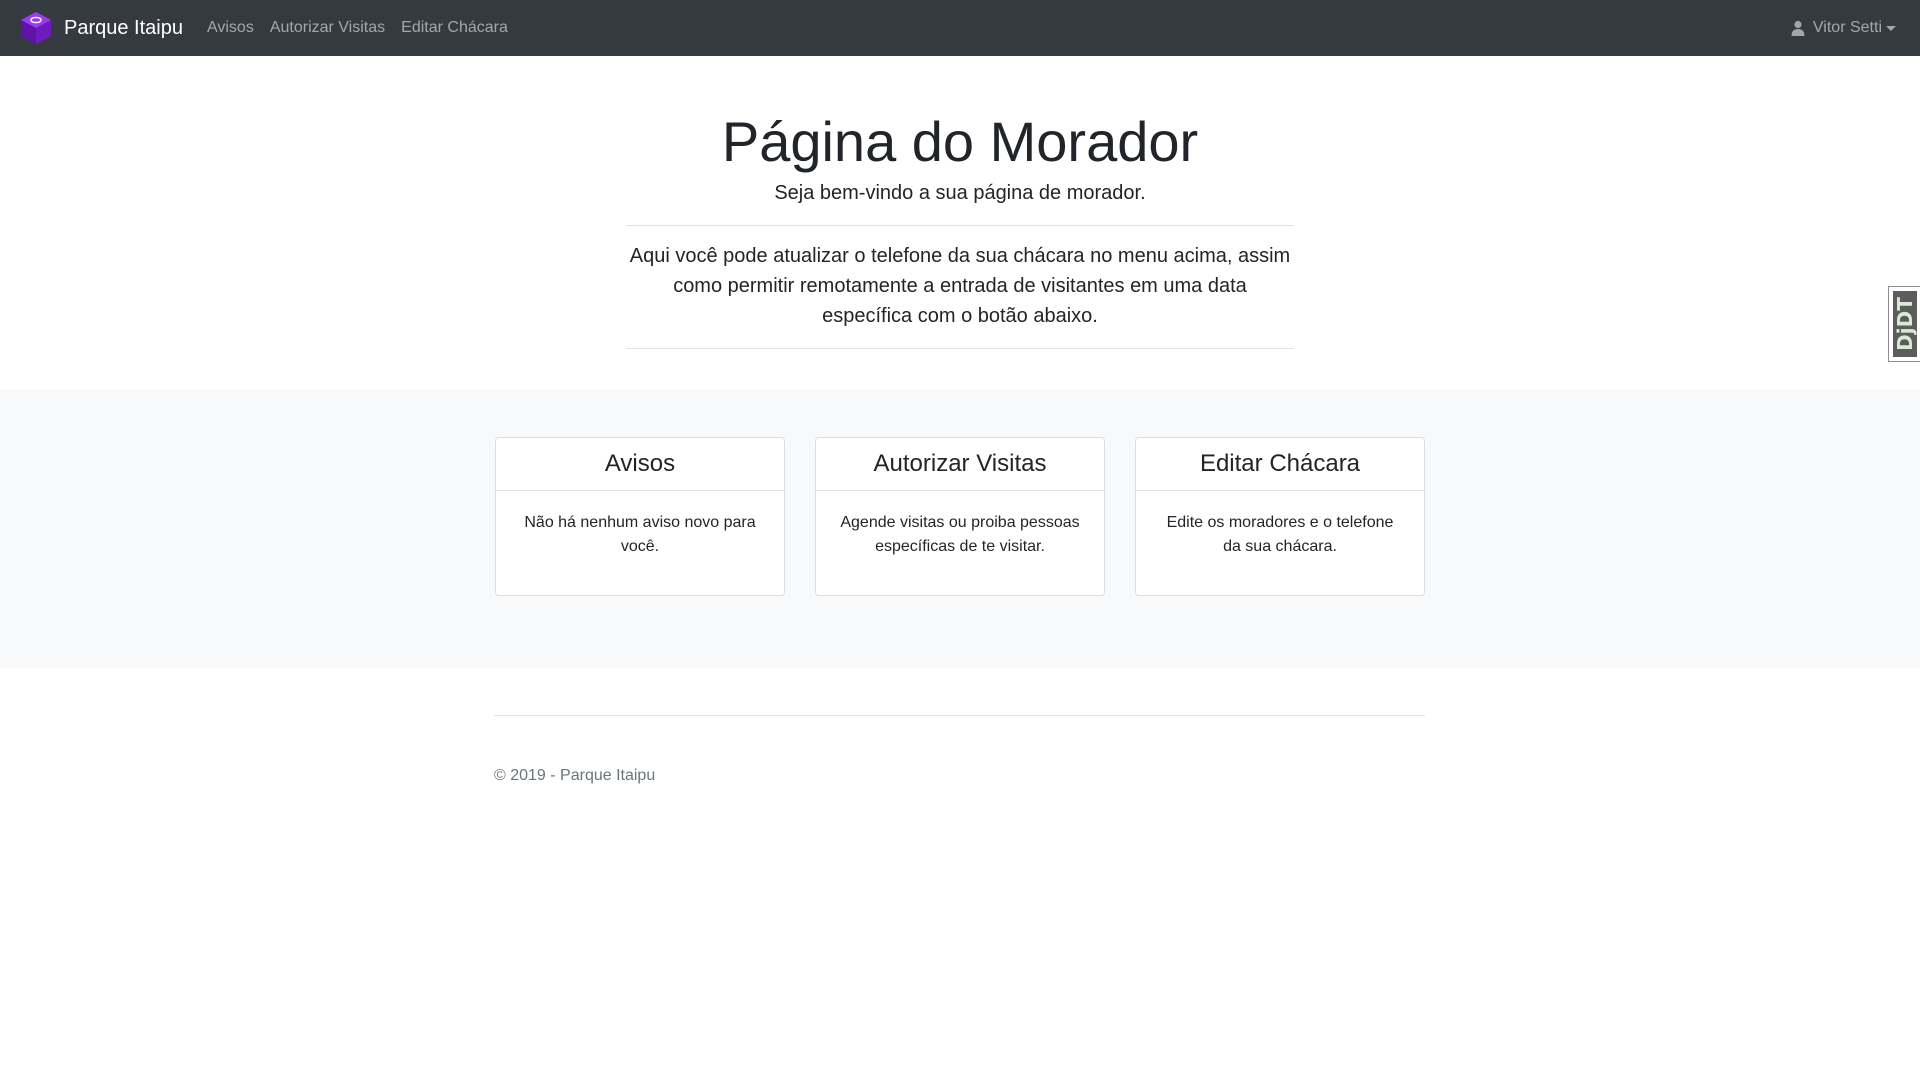 This screenshot has width=1920, height=1080. I want to click on brand-name: Parque Itaipu, so click(123, 27).